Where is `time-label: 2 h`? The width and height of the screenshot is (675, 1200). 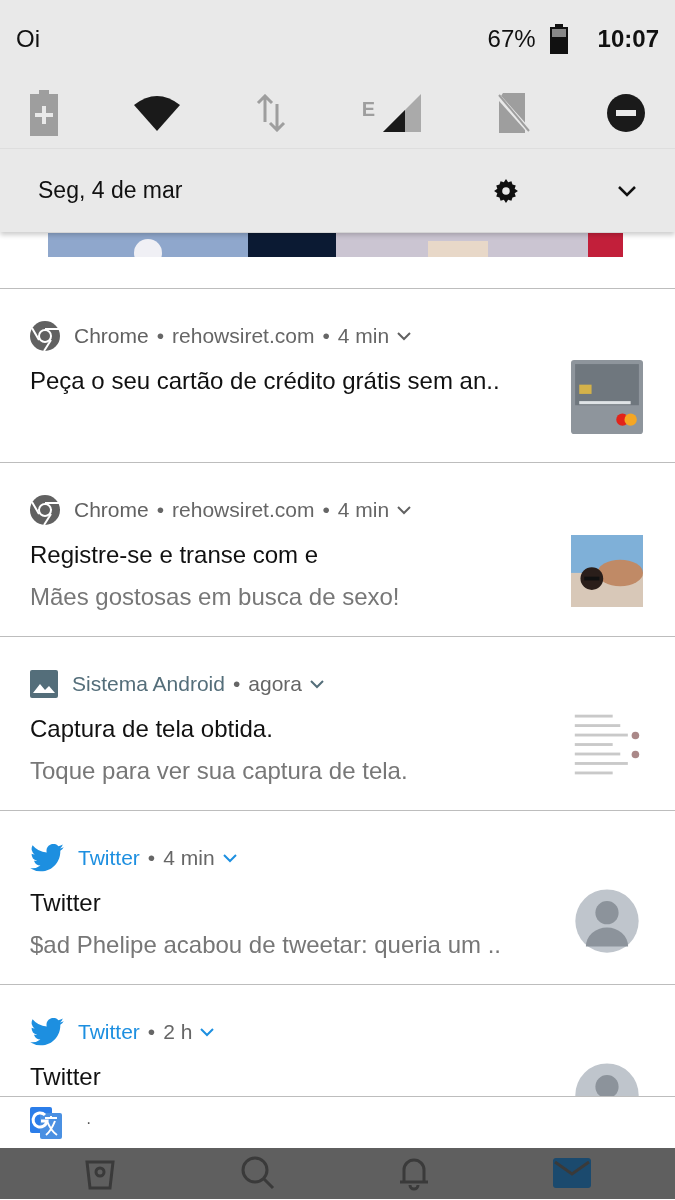 time-label: 2 h is located at coordinates (178, 1032).